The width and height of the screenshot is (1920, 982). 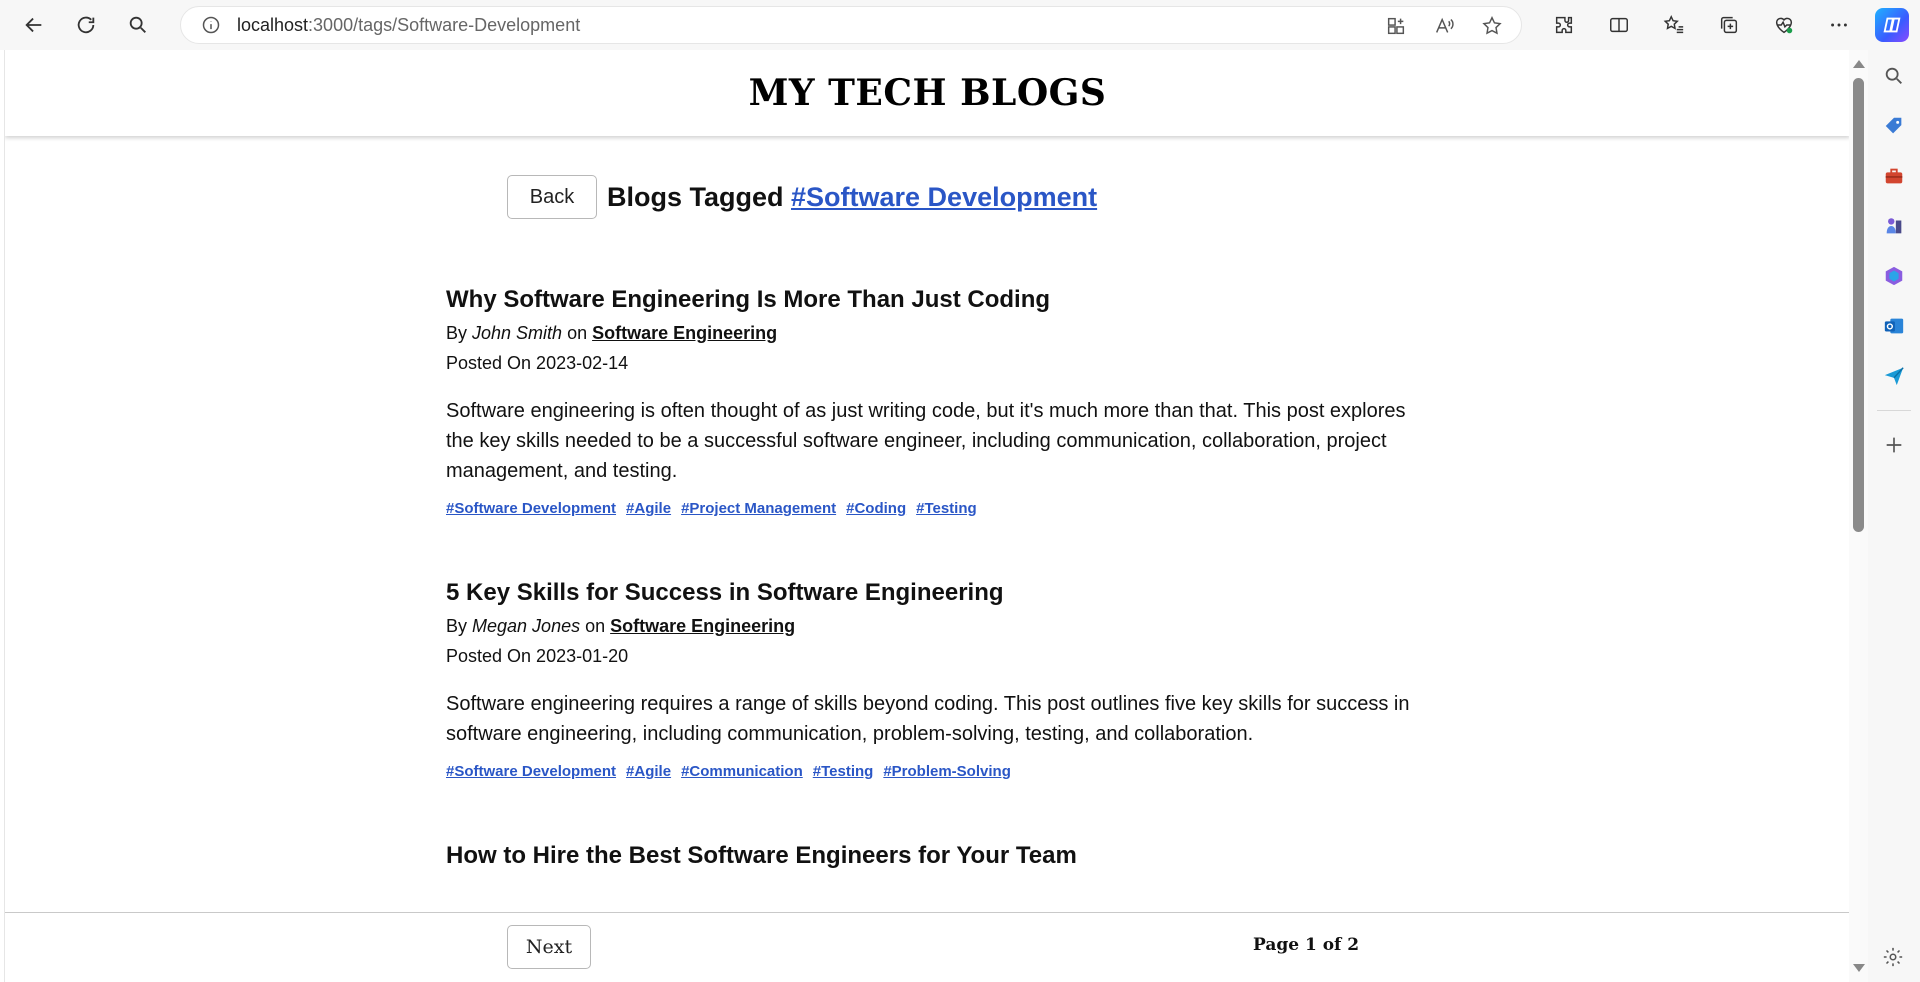 I want to click on tag-heading-prefix: Blogs Tagged, so click(x=699, y=196).